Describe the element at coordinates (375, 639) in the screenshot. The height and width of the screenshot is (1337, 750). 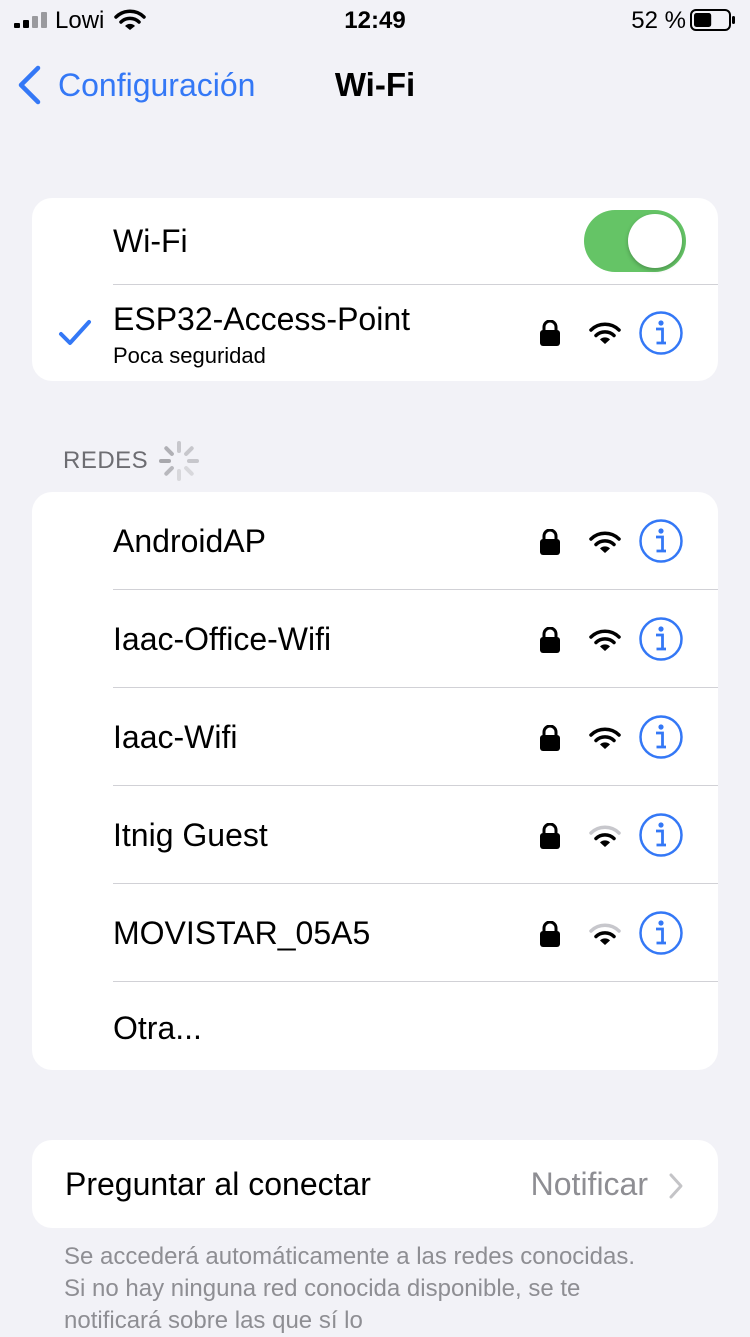
I see `network-row: Iaac-Office-Wifi` at that location.